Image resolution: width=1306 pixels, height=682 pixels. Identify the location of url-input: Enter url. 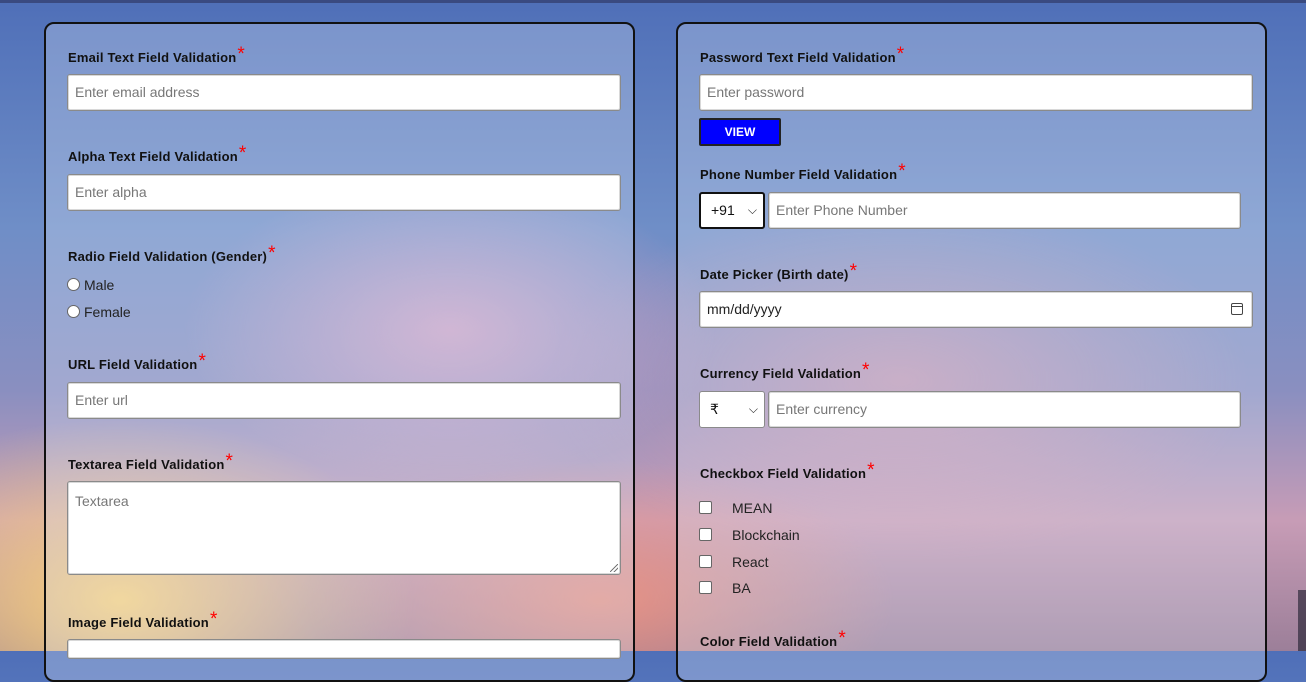
(344, 400).